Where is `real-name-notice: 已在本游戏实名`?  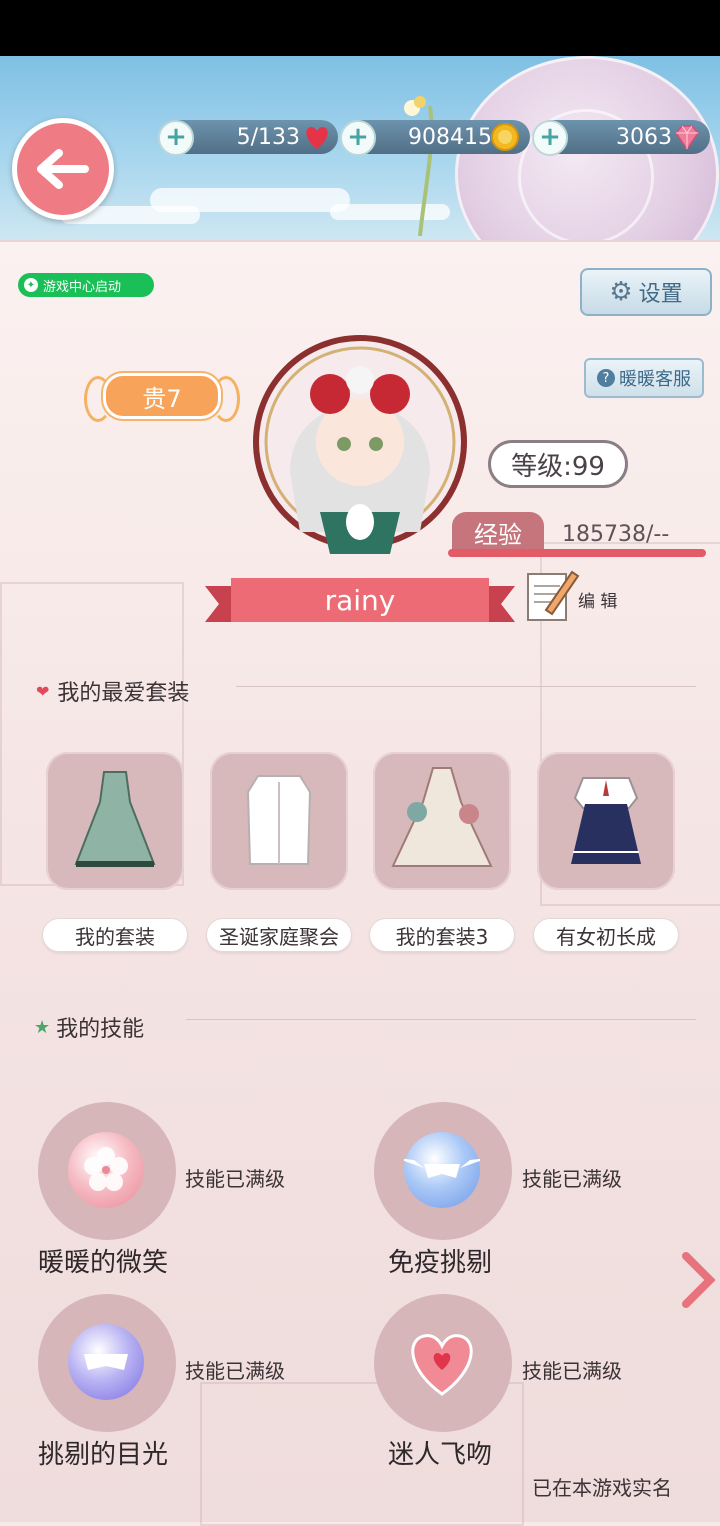 real-name-notice: 已在本游戏实名 is located at coordinates (602, 1488).